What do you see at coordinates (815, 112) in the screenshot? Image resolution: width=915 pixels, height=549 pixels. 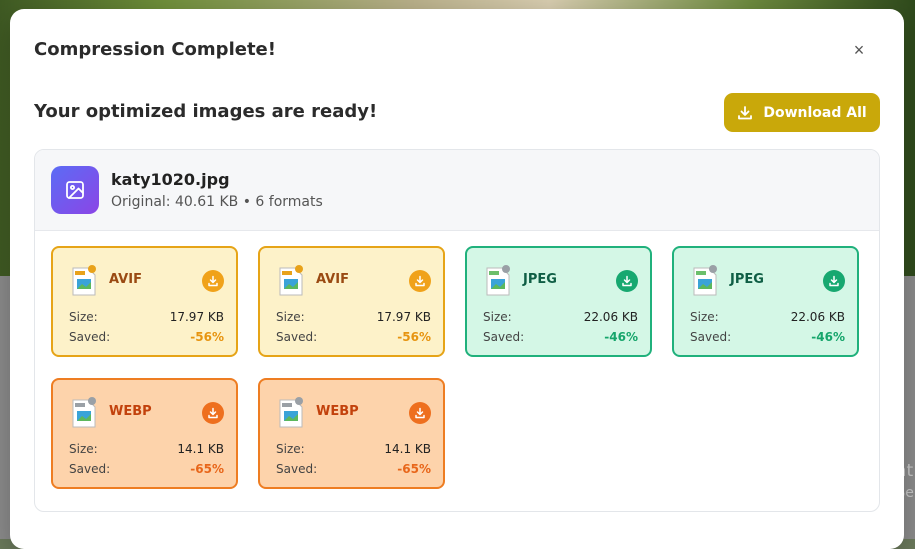 I see `download-all-label: Download All` at bounding box center [815, 112].